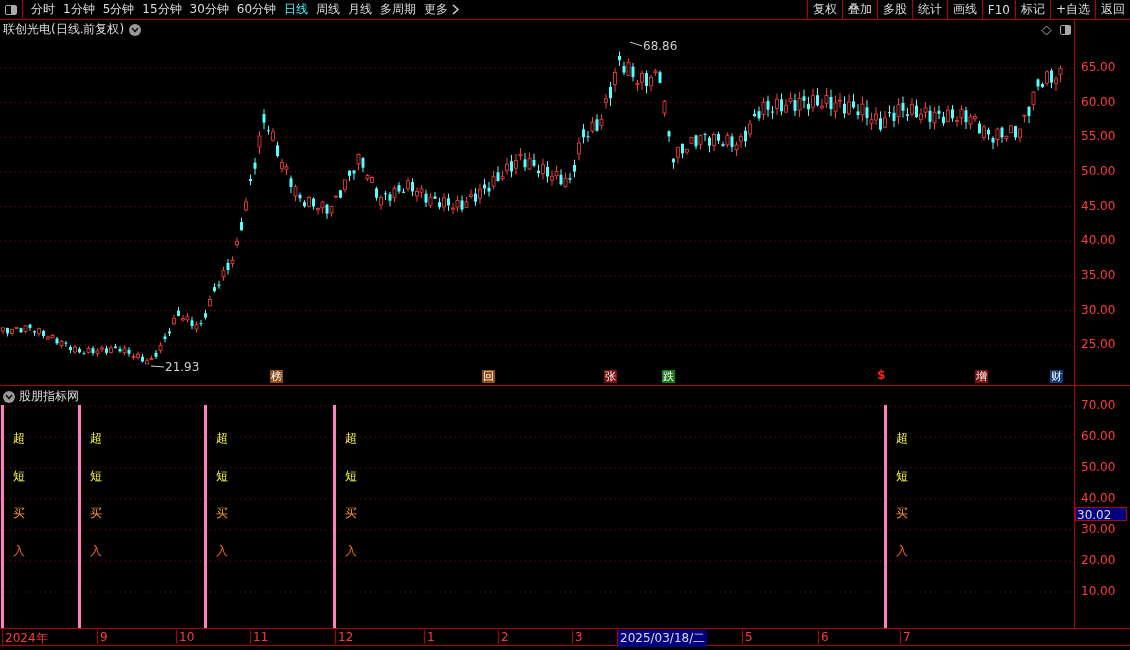  I want to click on date-label: 2, so click(504, 637).